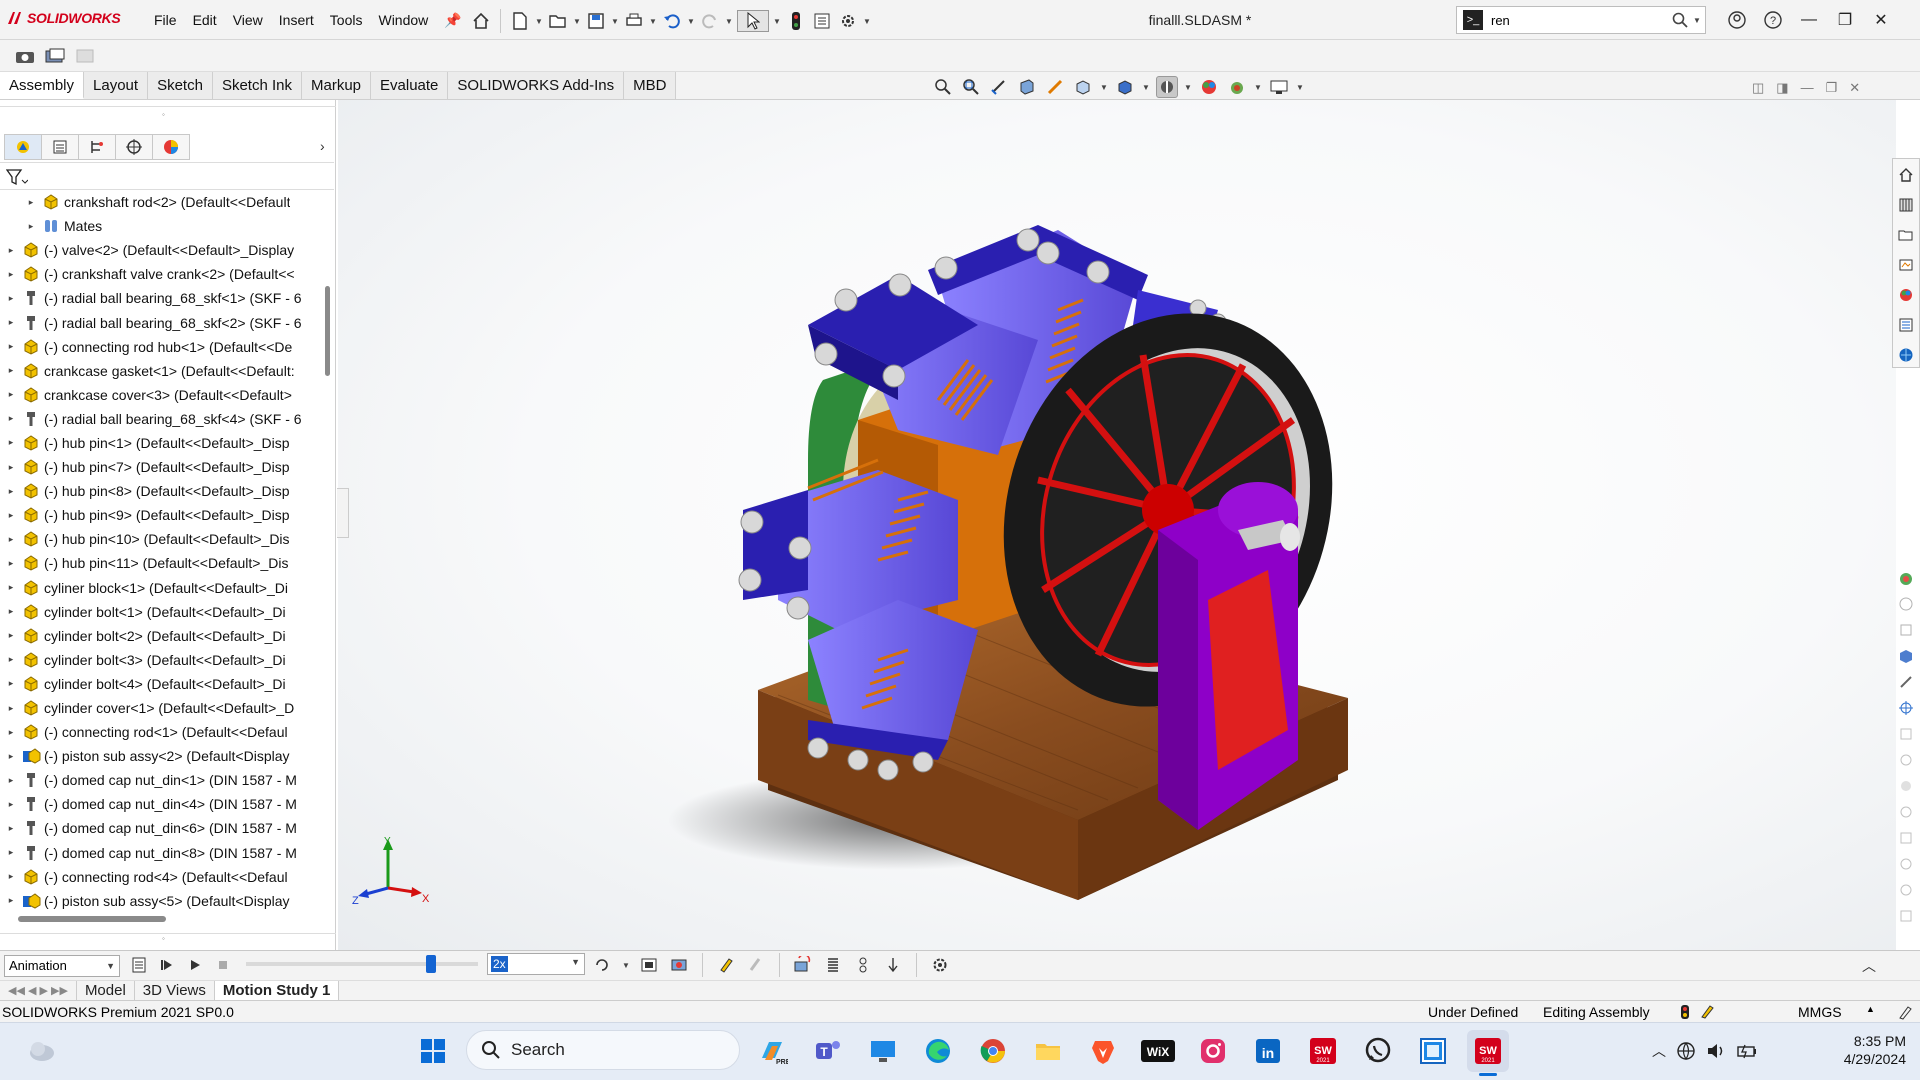  Describe the element at coordinates (803, 965) in the screenshot. I see `motor-icon` at that location.